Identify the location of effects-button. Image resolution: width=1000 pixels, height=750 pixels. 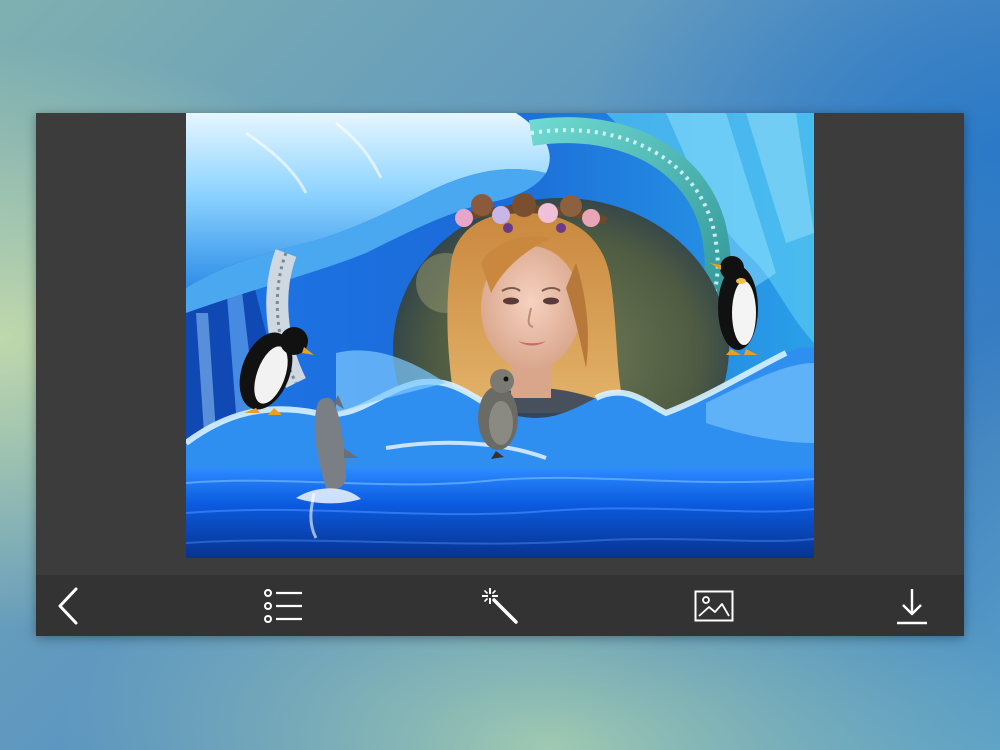
(500, 605).